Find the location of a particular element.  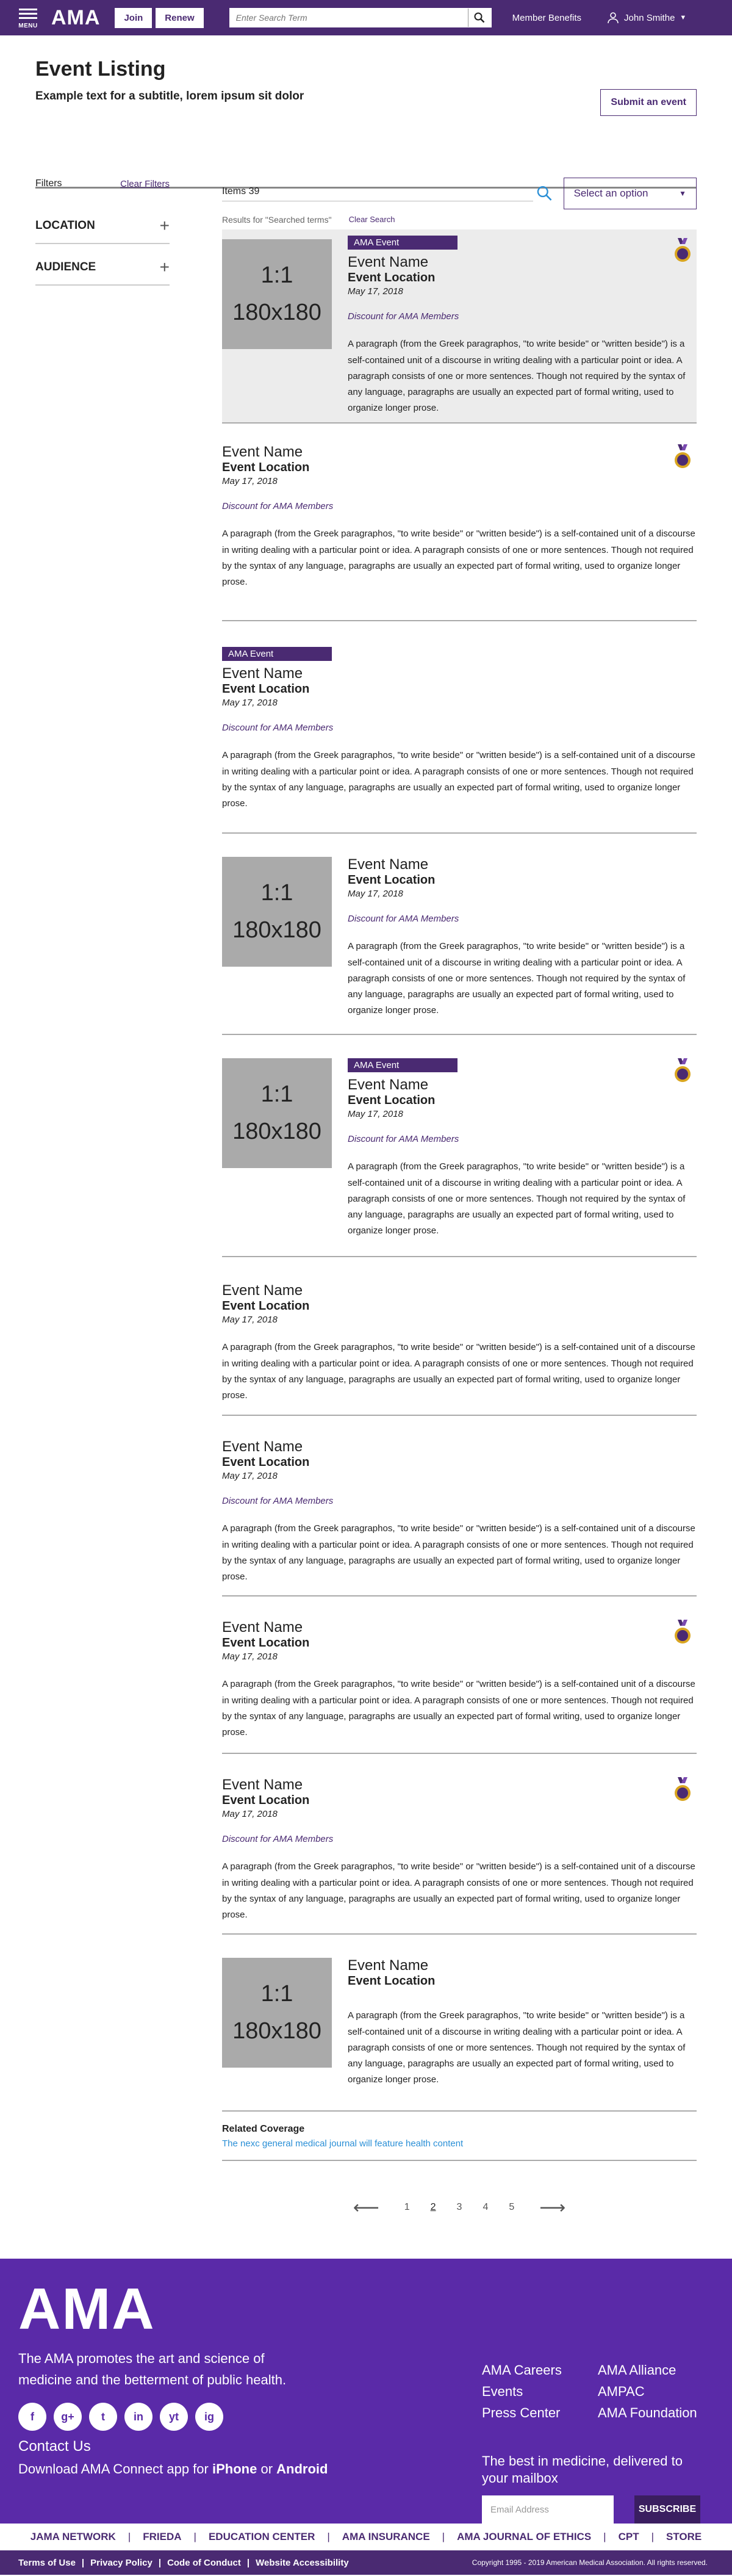

page-link: 4 is located at coordinates (485, 2207).